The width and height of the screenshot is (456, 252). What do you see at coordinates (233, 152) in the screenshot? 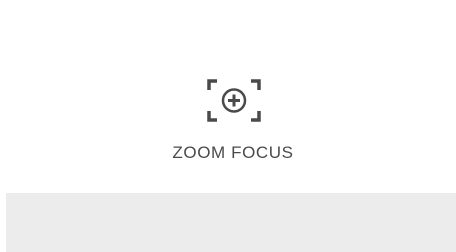
I see `zoom-focus-label: ZOOM FOCUS` at bounding box center [233, 152].